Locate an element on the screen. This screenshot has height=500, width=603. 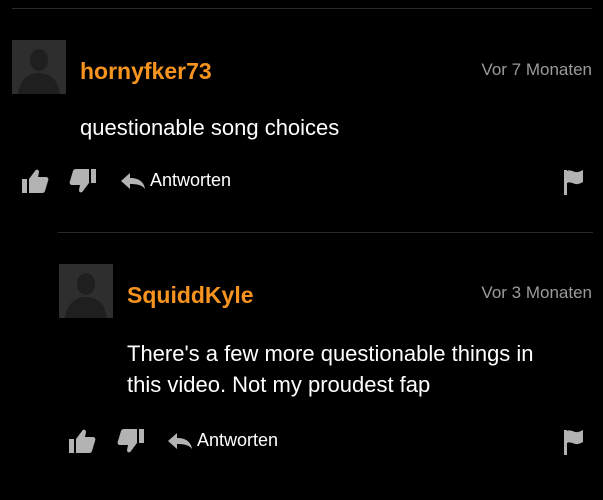
thumbs-down-icon is located at coordinates (131, 443).